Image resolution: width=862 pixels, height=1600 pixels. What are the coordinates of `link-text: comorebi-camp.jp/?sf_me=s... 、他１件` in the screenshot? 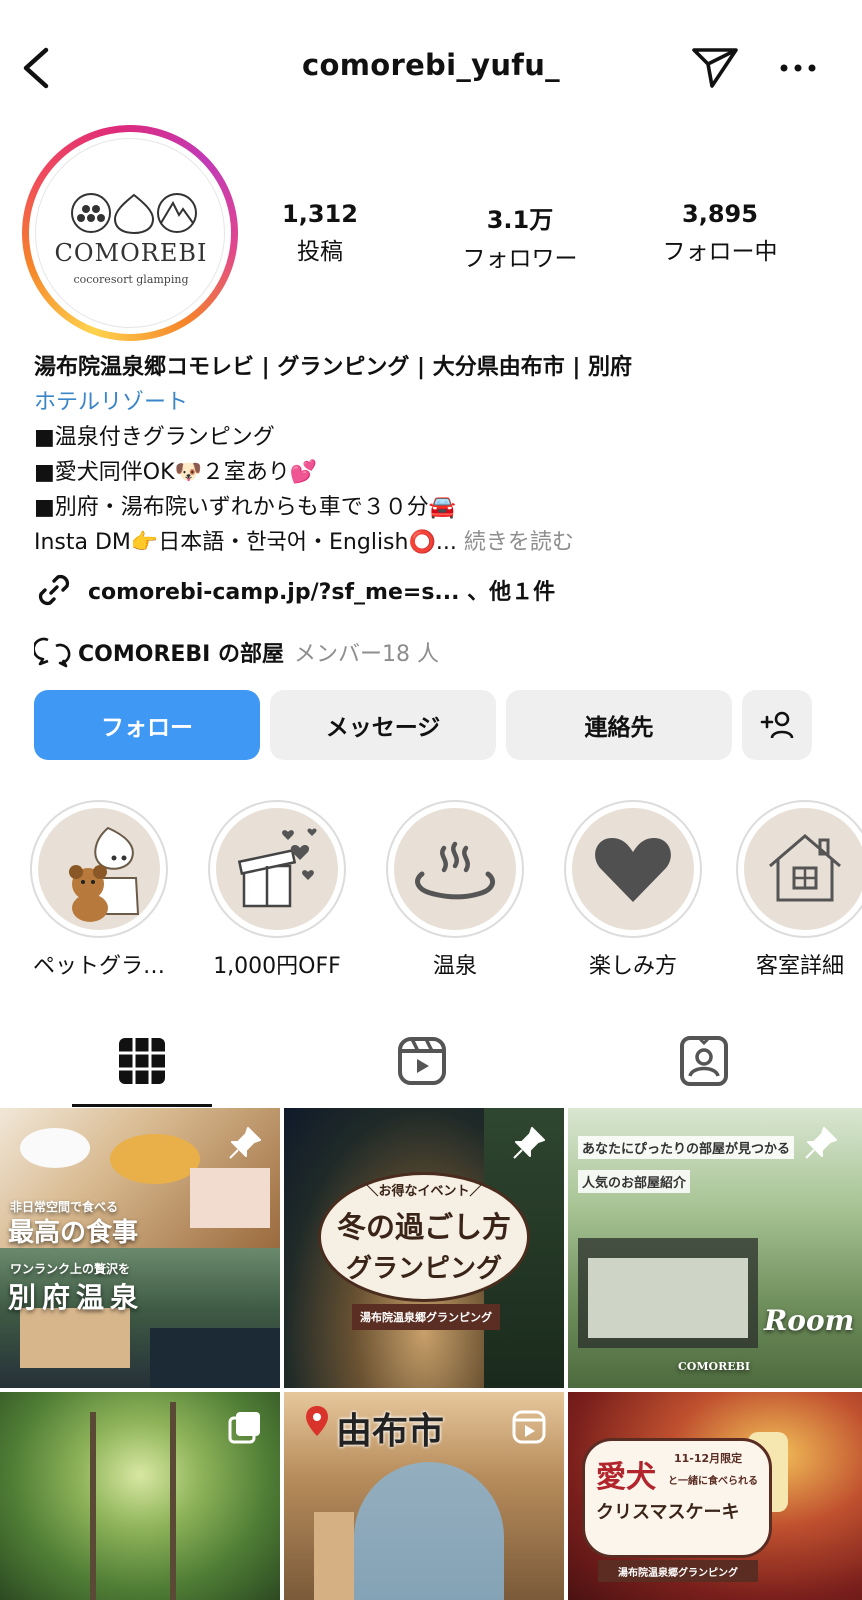 It's located at (322, 592).